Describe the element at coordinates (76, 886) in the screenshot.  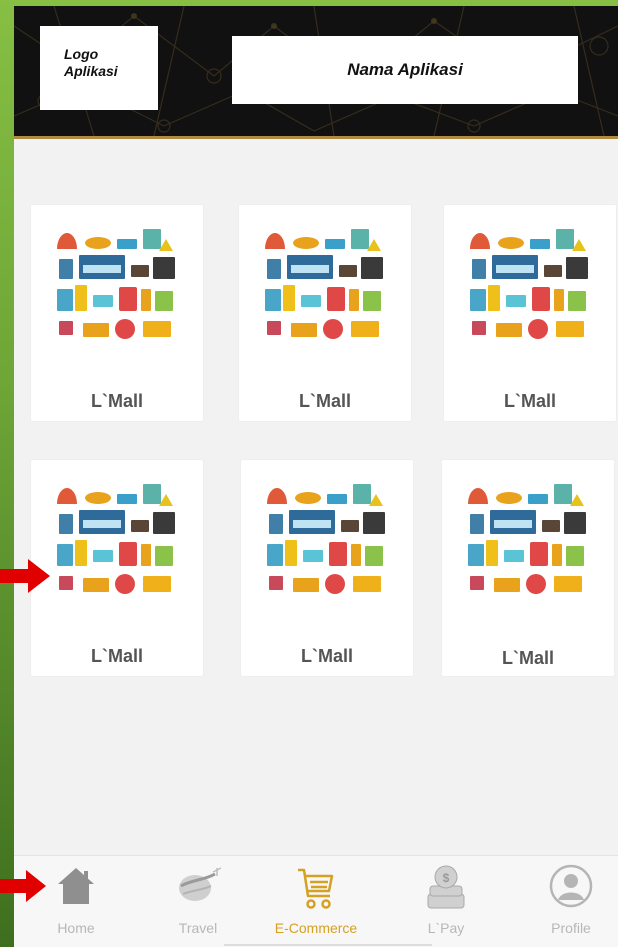
I see `home-icon` at that location.